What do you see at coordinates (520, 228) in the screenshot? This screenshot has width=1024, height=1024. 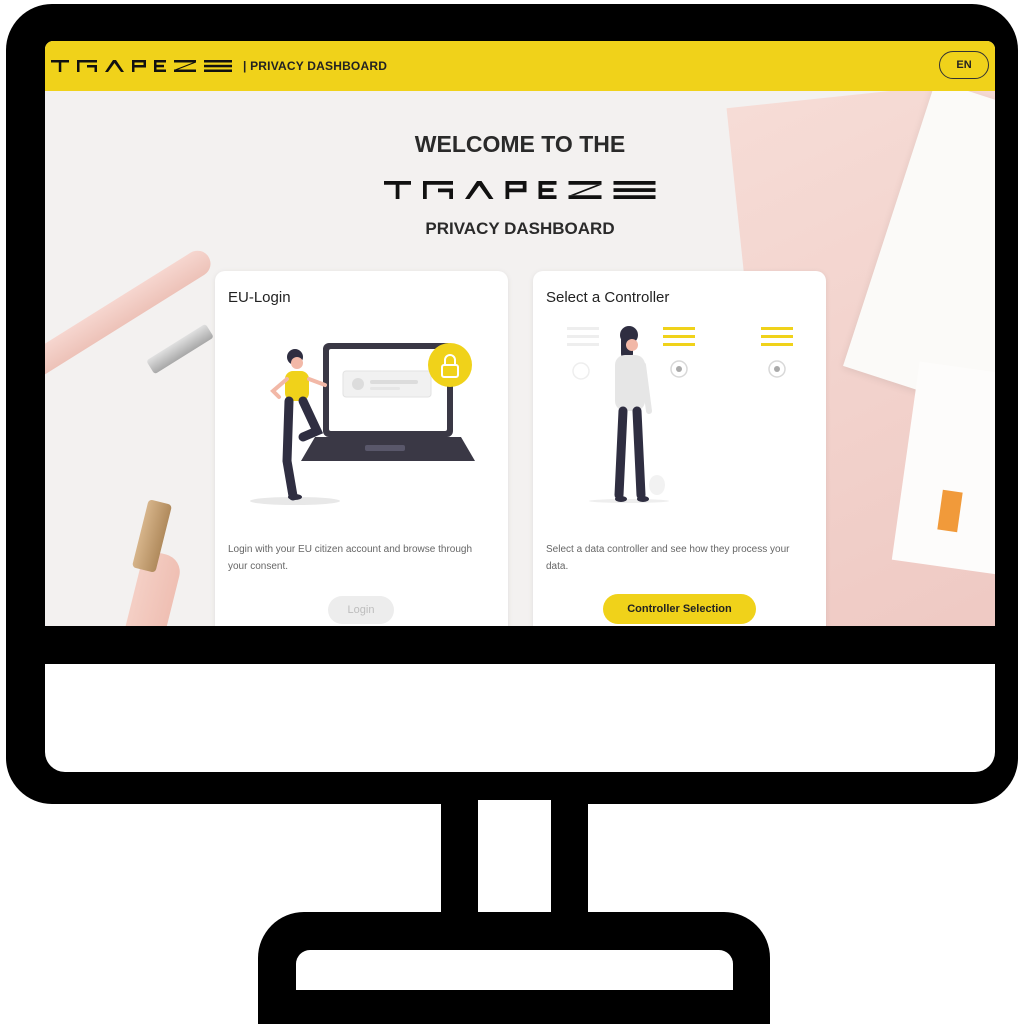 I see `welcome-subtitle: PRIVACY DASHBOARD` at bounding box center [520, 228].